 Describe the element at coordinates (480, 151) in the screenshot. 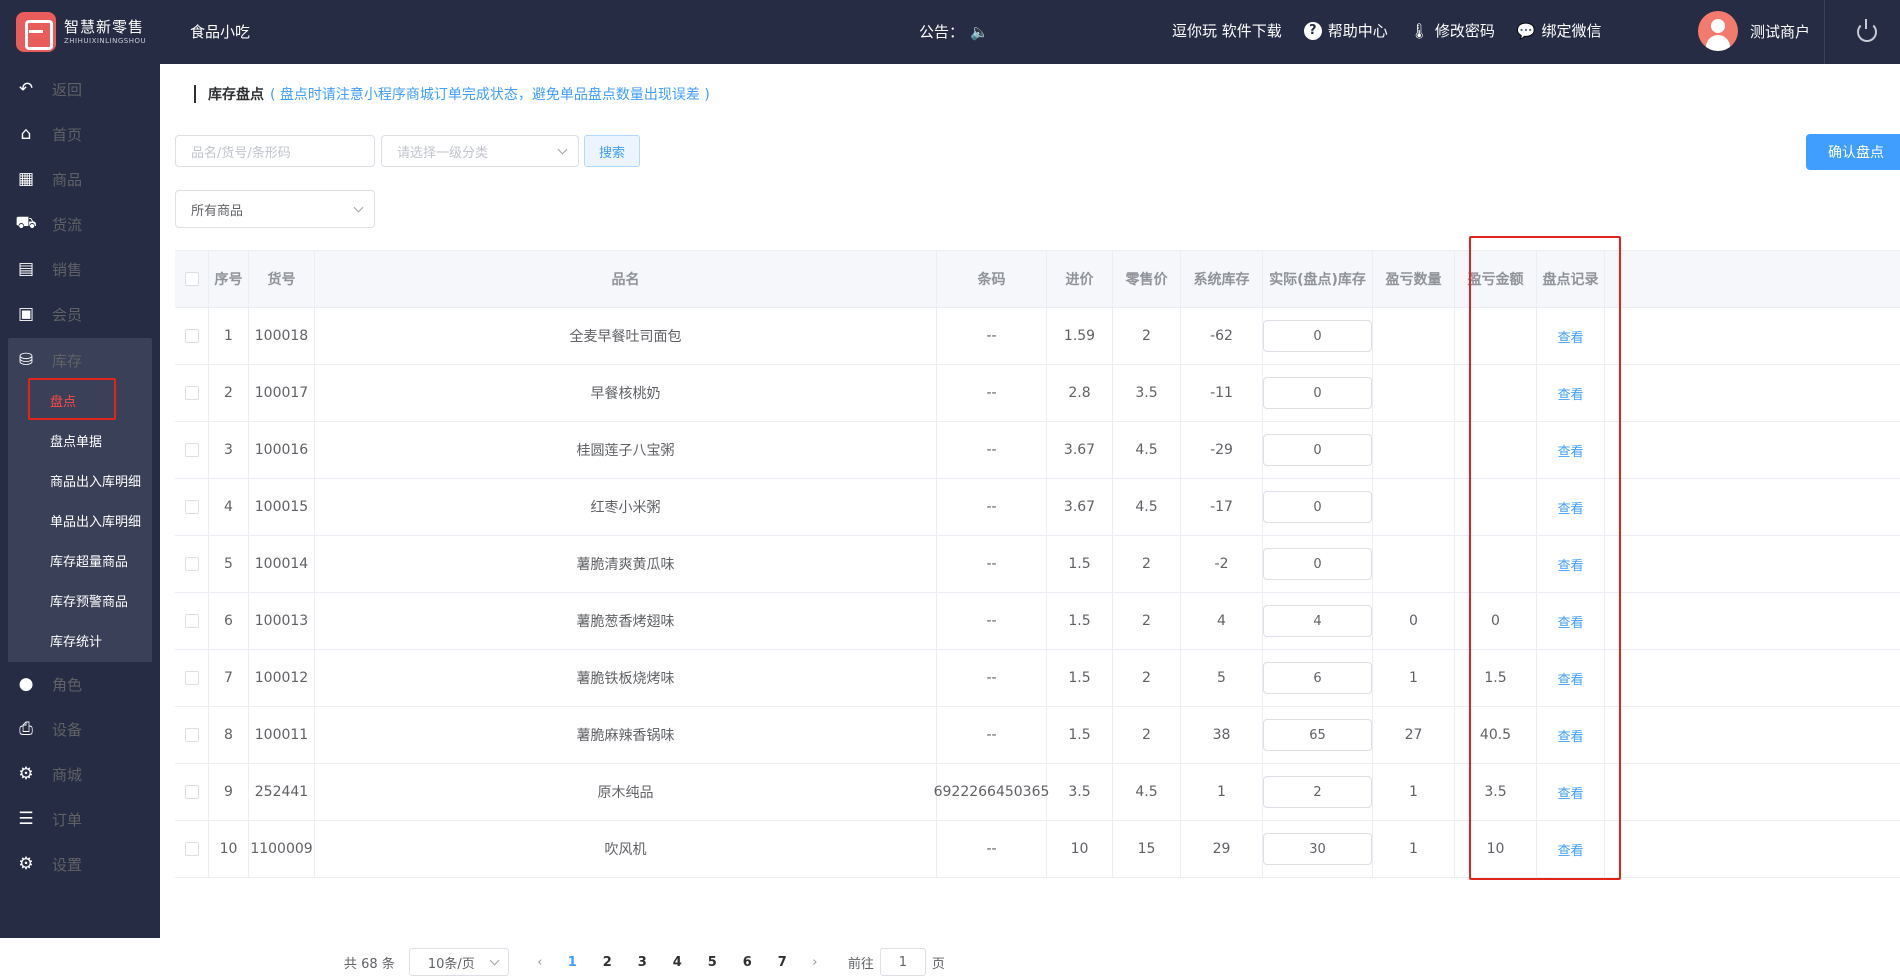

I see `category-select: 请选择一级分类` at that location.